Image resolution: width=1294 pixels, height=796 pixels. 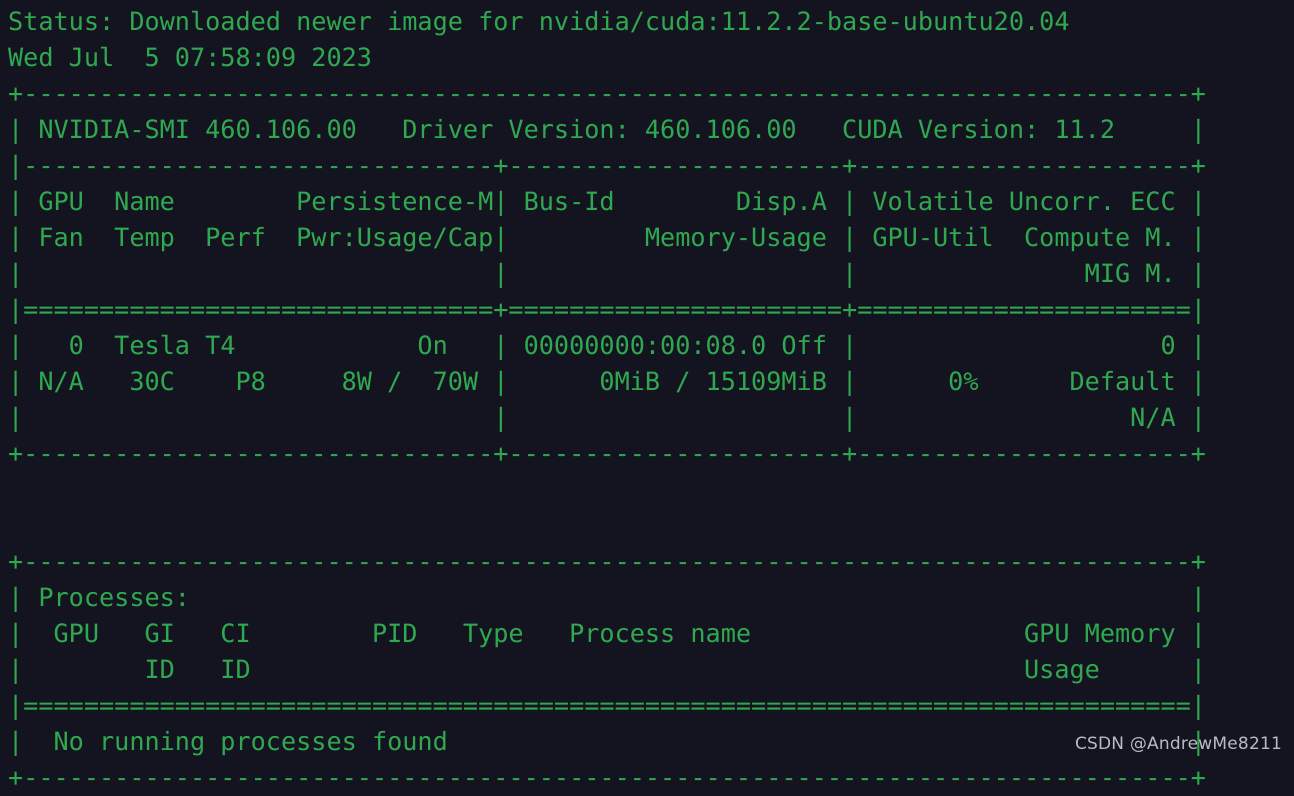 I want to click on processes-title-line: | Processes: |, so click(x=607, y=597).